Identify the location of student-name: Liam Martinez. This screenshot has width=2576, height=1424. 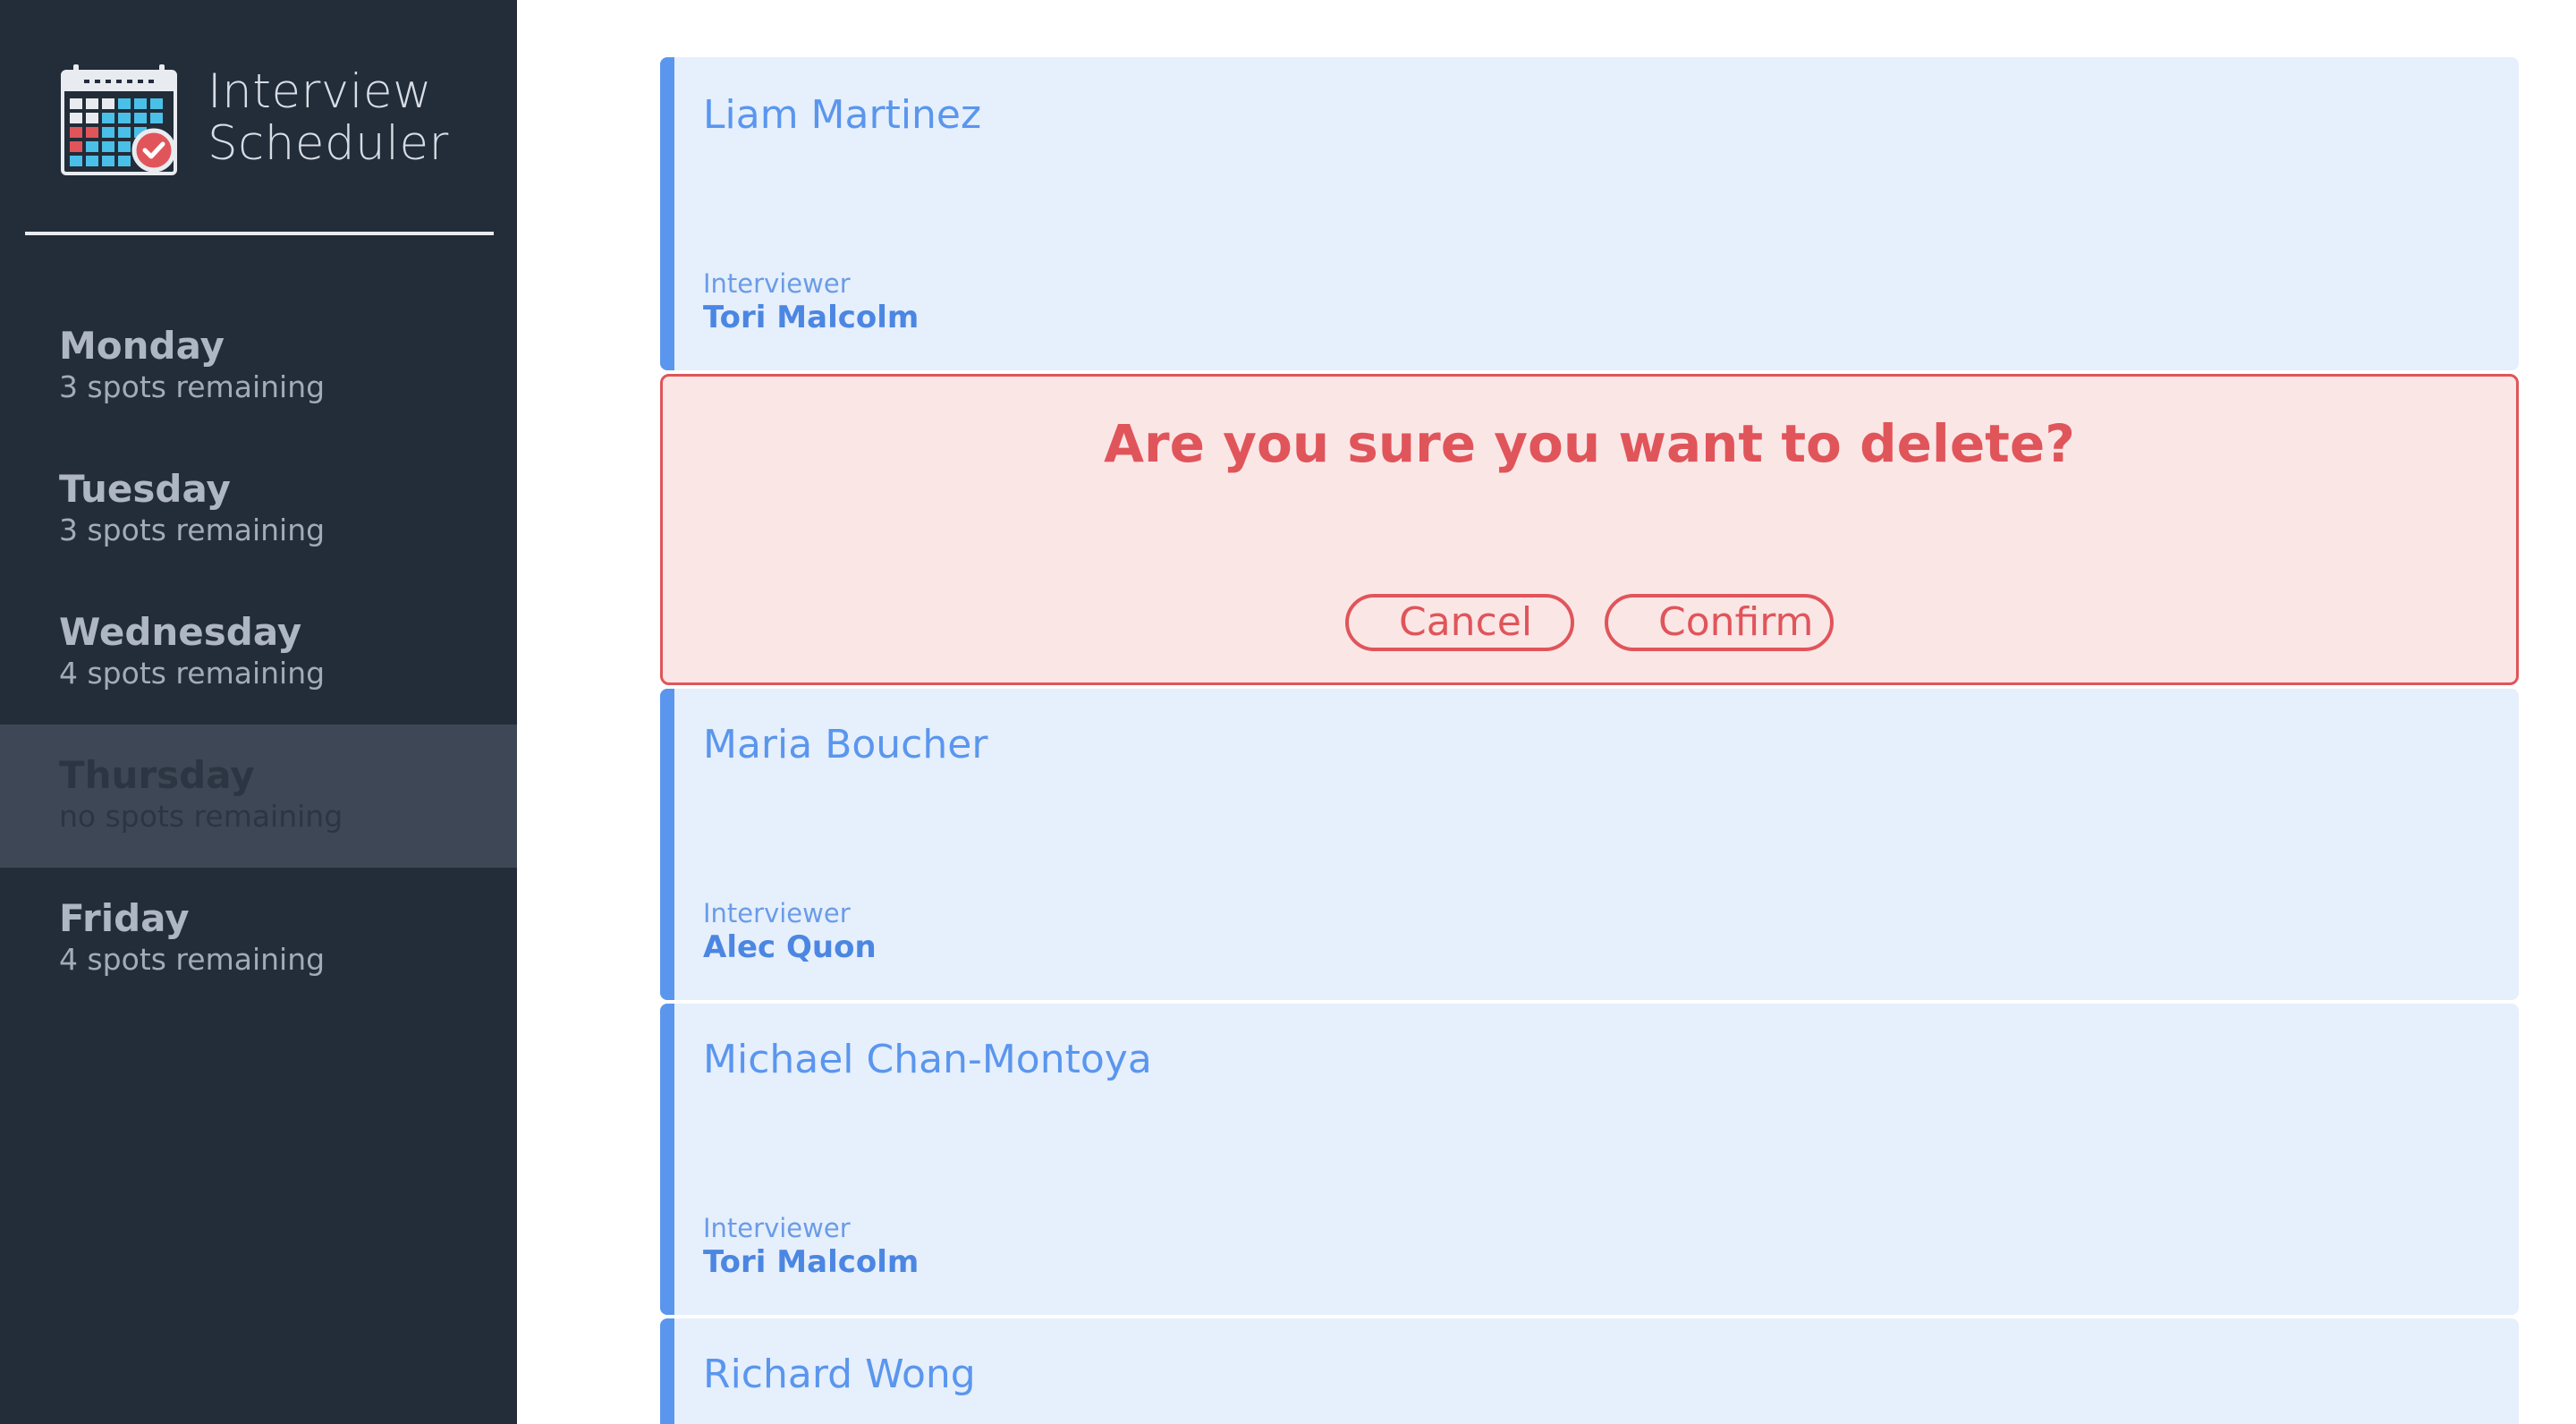
(842, 115).